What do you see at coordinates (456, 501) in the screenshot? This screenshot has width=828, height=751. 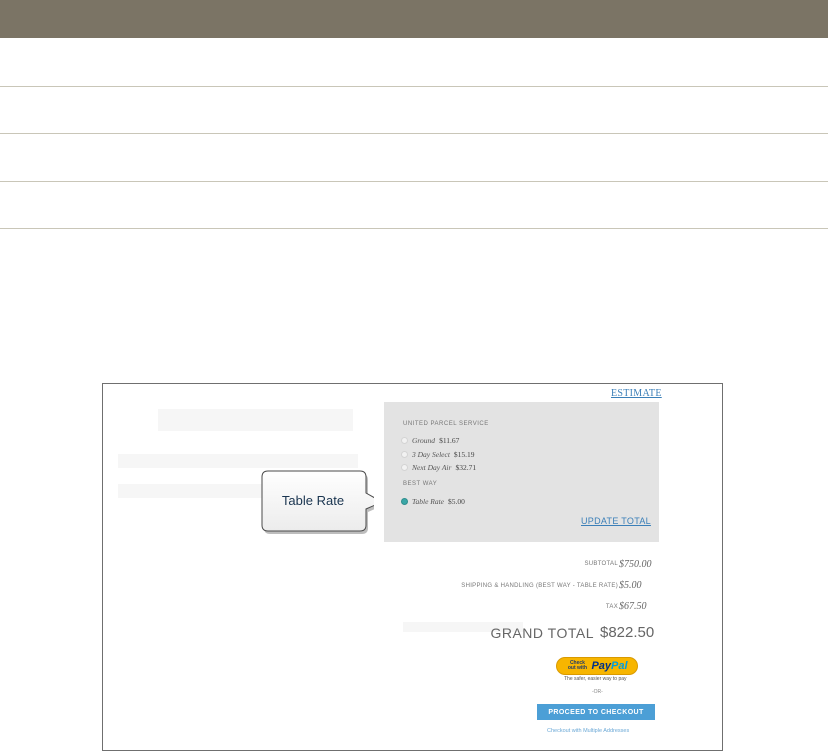 I see `option-price: $5.00` at bounding box center [456, 501].